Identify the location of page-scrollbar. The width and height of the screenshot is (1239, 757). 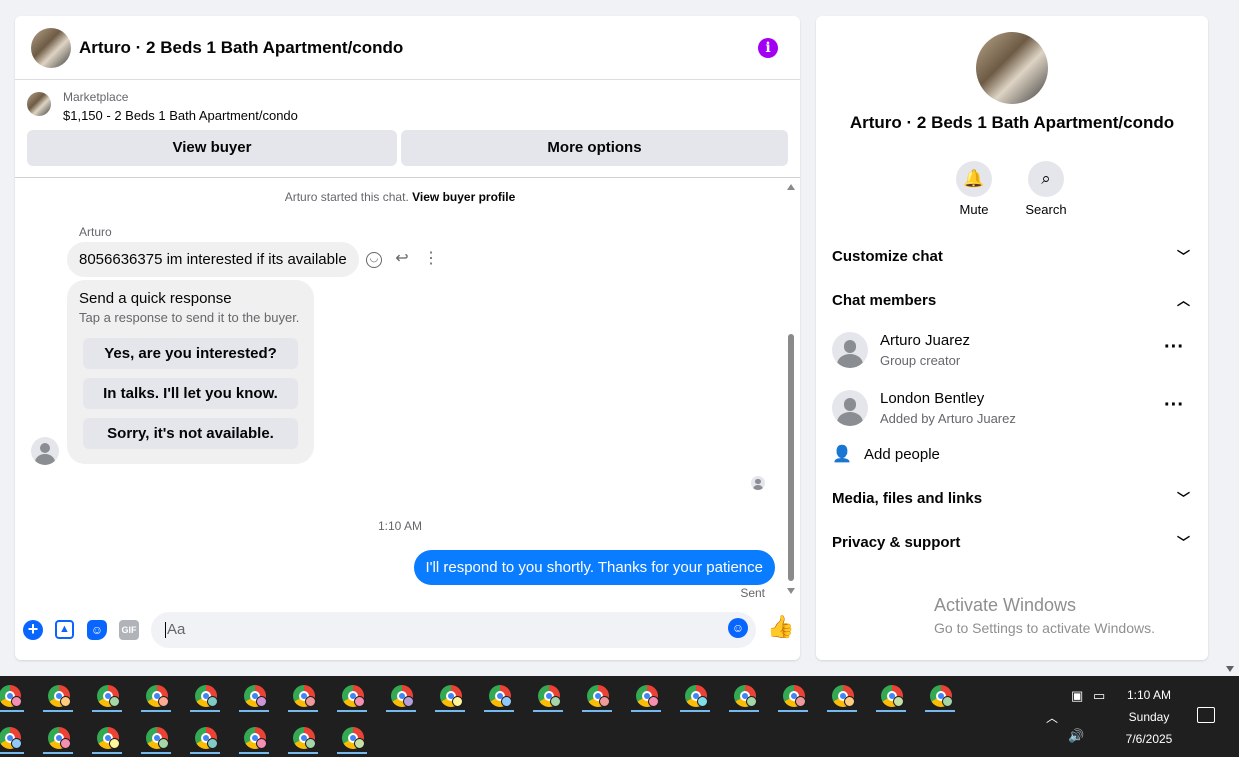
(1230, 338).